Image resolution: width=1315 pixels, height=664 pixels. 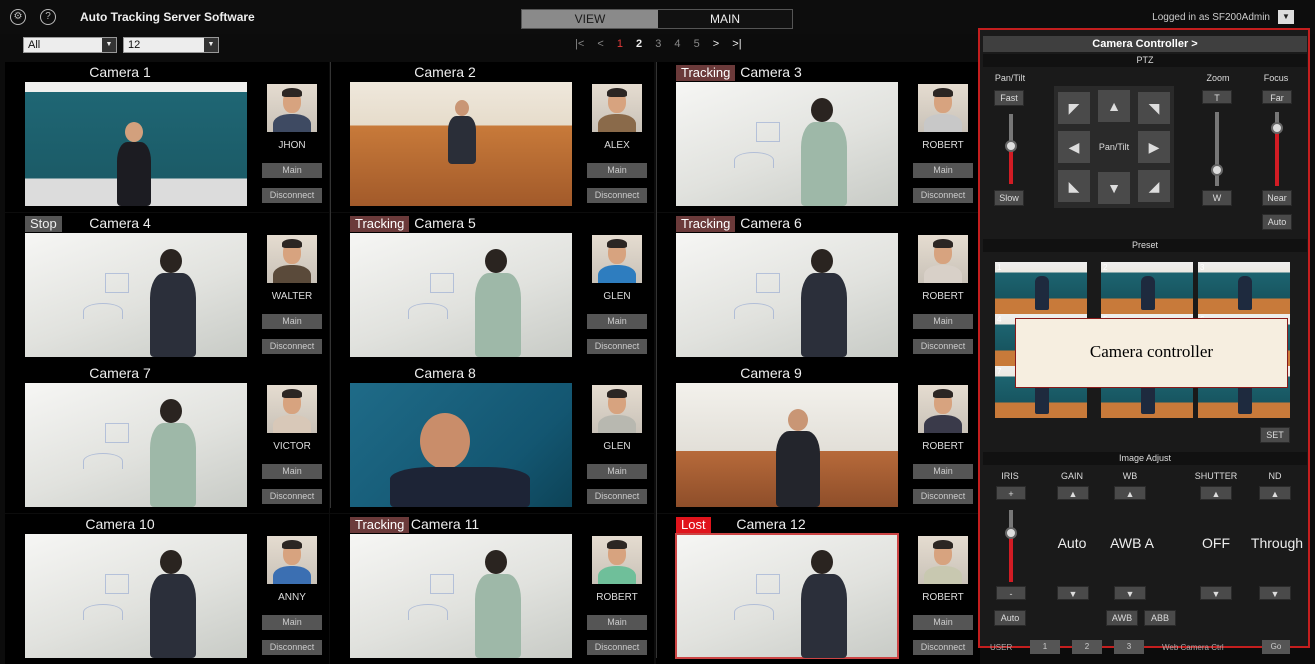 I want to click on iris-knob, so click(x=1011, y=533).